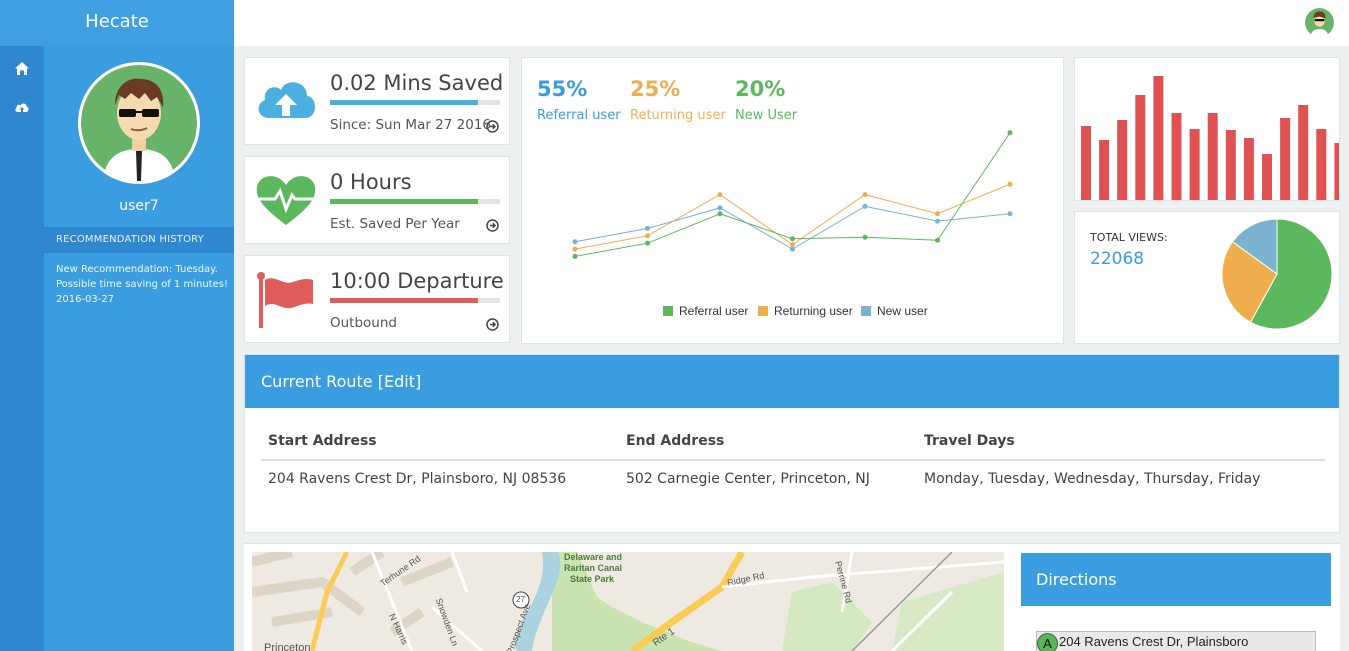  Describe the element at coordinates (793, 460) in the screenshot. I see `table-divider` at that location.